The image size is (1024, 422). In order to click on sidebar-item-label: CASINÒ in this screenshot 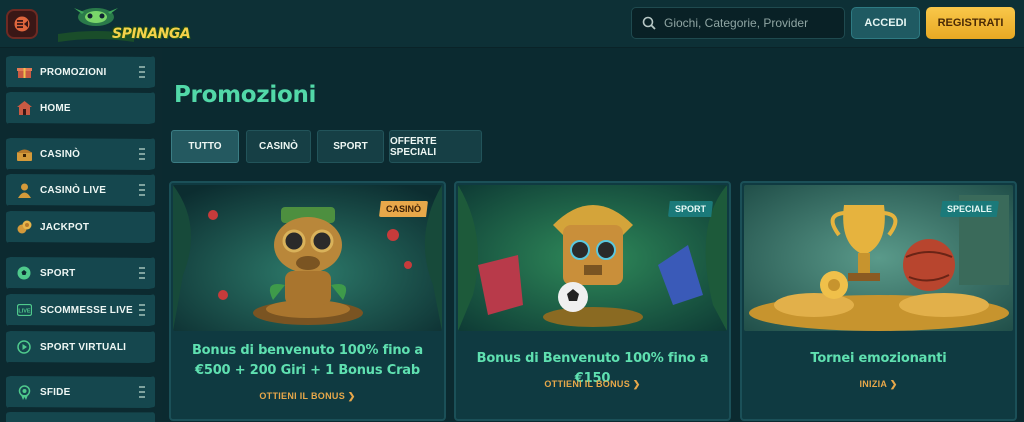, I will do `click(60, 154)`.